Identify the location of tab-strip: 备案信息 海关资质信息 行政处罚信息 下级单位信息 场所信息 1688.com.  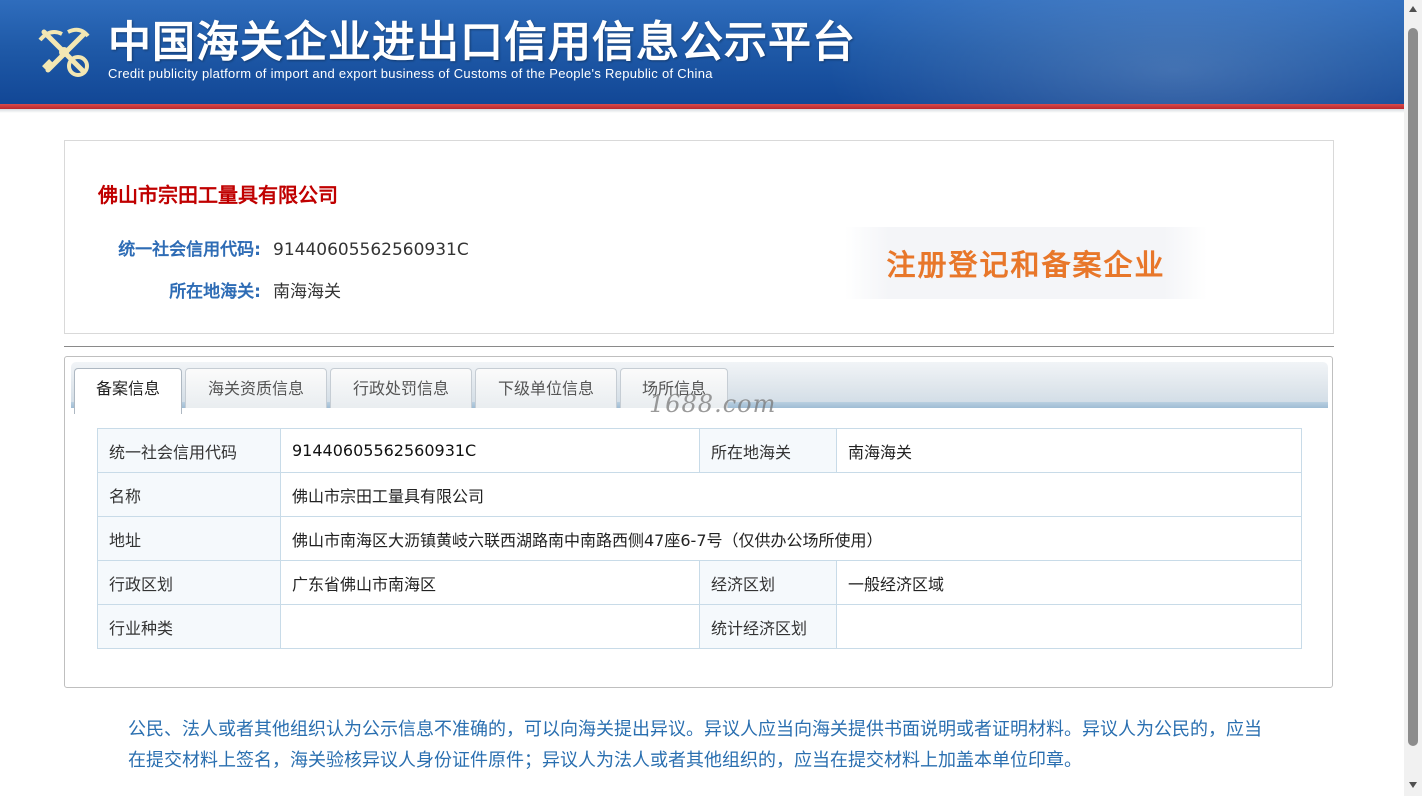
(699, 390).